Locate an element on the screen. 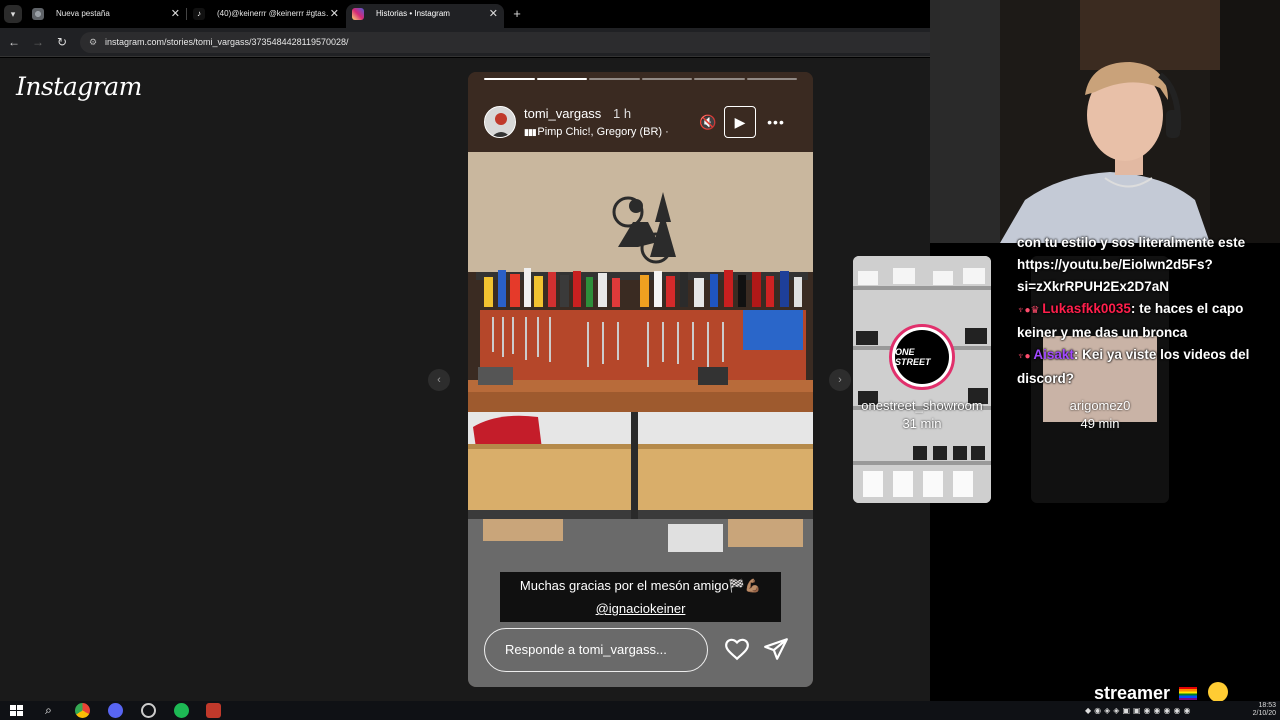 This screenshot has width=1280, height=720. chrome-taskbar-icon is located at coordinates (82, 710).